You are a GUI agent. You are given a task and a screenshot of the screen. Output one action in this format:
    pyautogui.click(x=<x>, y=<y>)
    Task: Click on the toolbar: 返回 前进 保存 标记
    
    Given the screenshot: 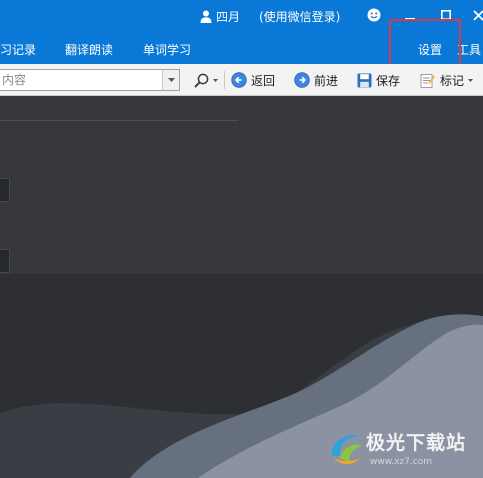 What is the action you would take?
    pyautogui.click(x=241, y=80)
    